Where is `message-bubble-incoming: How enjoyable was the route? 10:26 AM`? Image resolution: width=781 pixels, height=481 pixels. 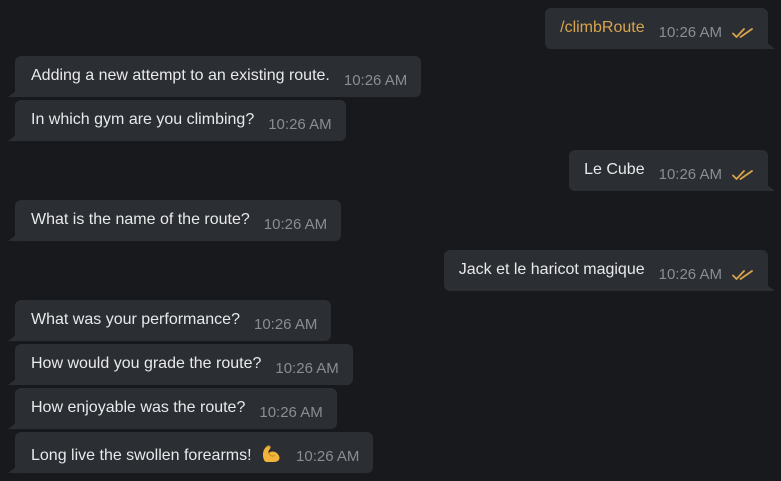
message-bubble-incoming: How enjoyable was the route? 10:26 AM is located at coordinates (176, 408).